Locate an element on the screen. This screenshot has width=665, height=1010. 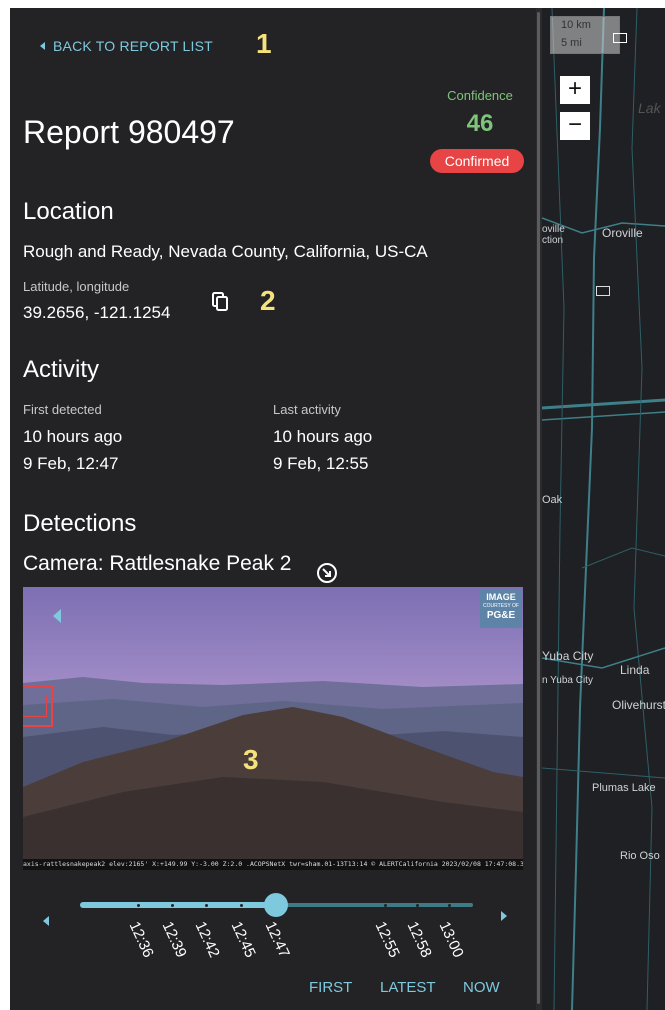
timeline-label: 12:39 is located at coordinates (174, 939).